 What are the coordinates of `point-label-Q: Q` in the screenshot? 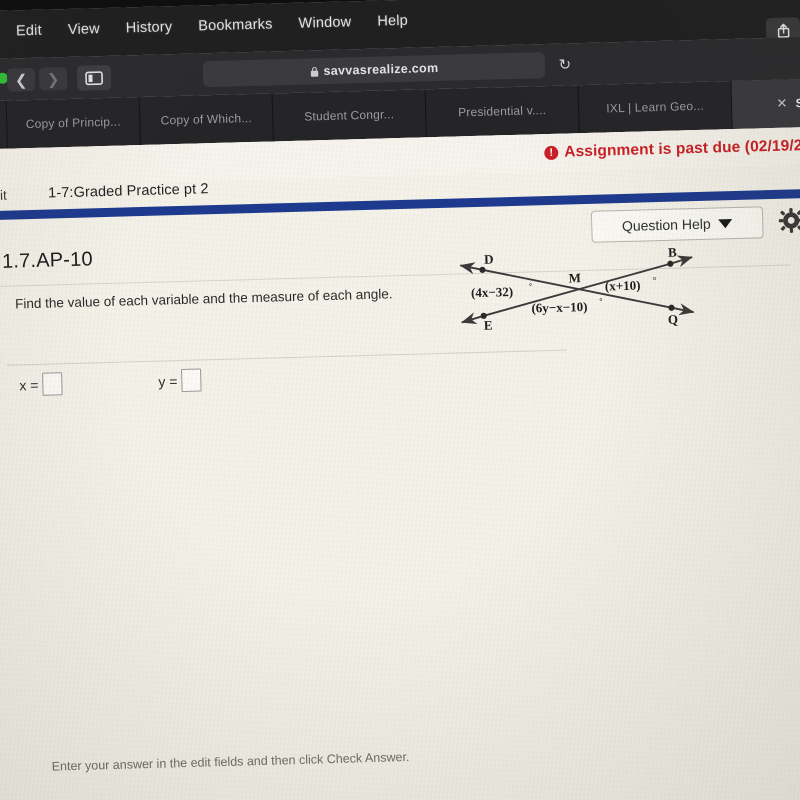 It's located at (673, 319).